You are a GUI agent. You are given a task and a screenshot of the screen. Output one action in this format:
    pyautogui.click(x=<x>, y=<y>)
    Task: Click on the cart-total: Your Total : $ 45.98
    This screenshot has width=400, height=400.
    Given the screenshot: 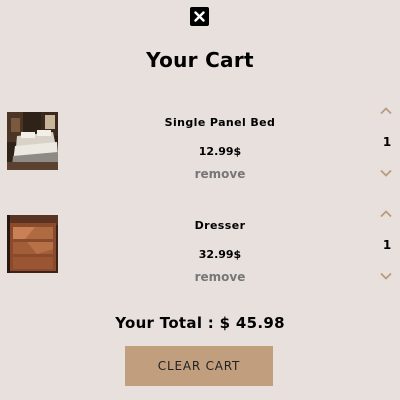 What is the action you would take?
    pyautogui.click(x=200, y=323)
    